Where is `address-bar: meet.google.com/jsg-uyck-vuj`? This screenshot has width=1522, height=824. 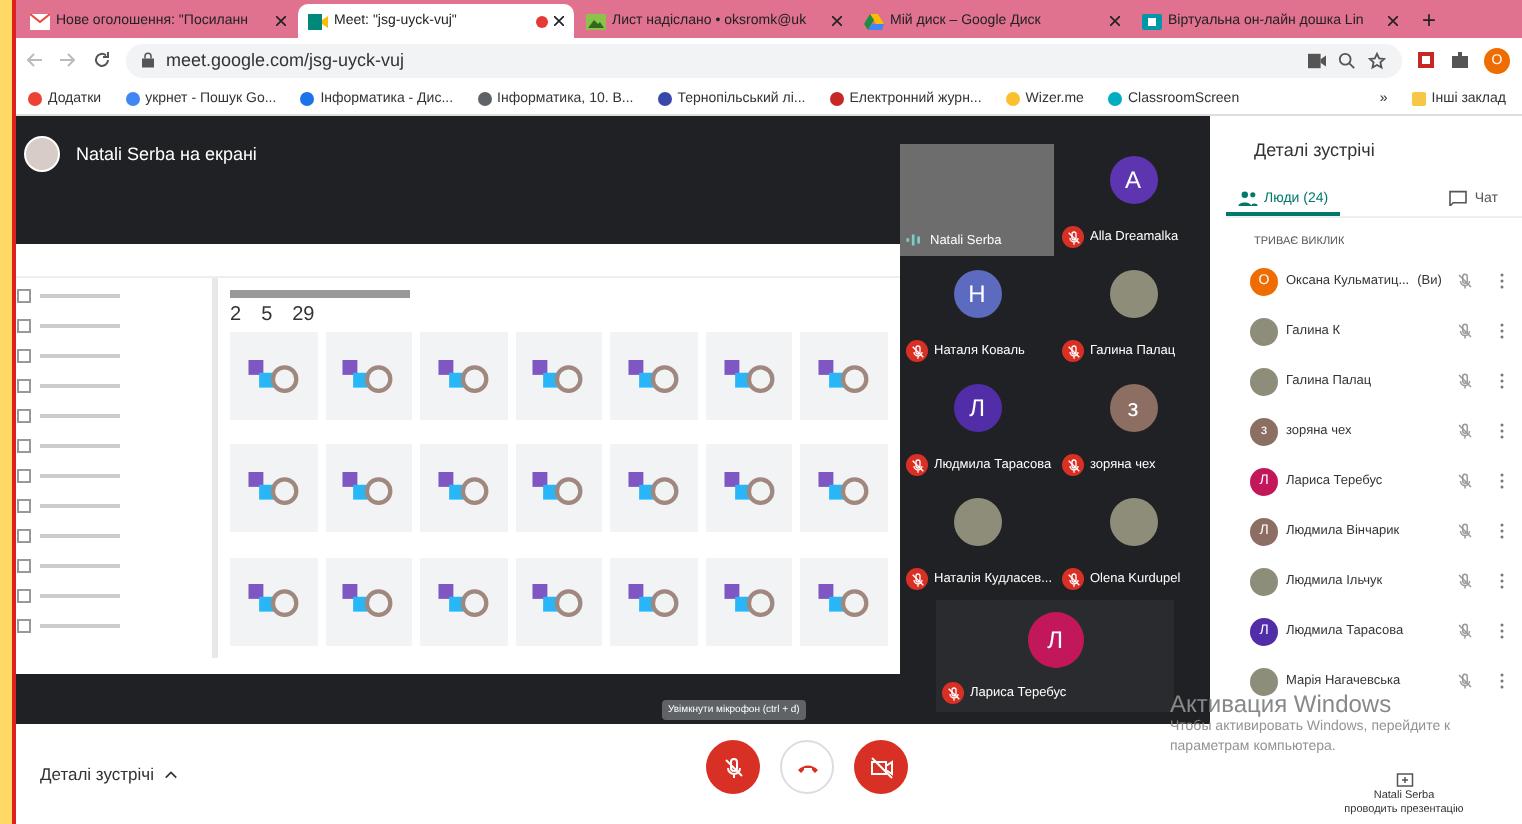
address-bar: meet.google.com/jsg-uyck-vuj is located at coordinates (764, 60).